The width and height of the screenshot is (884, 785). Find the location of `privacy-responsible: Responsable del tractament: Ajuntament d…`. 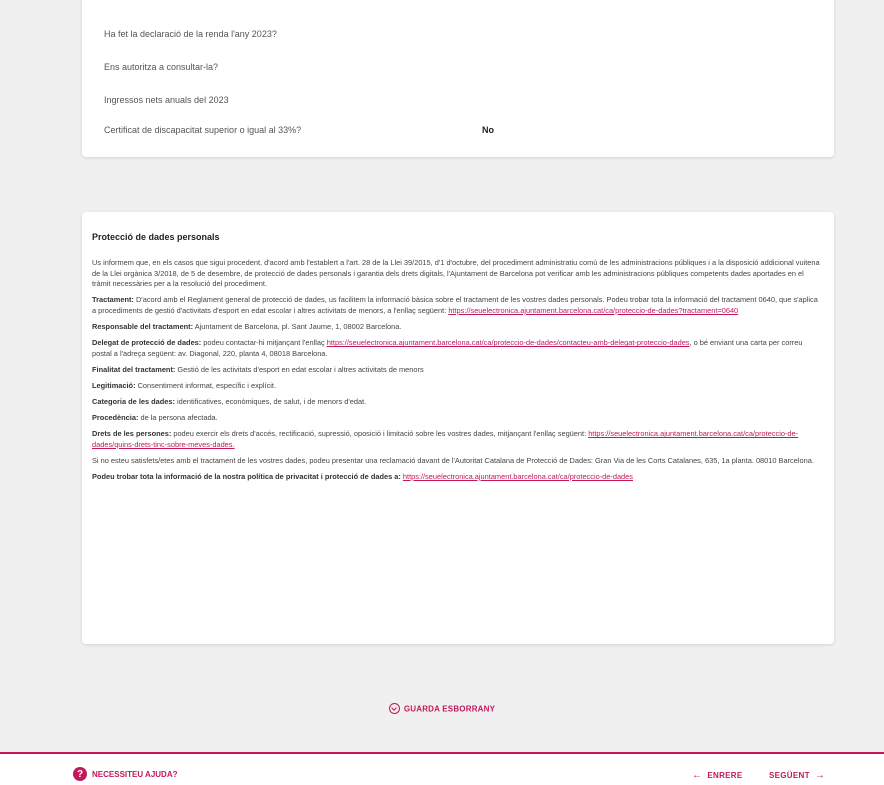

privacy-responsible: Responsable del tractament: Ajuntament d… is located at coordinates (456, 327).